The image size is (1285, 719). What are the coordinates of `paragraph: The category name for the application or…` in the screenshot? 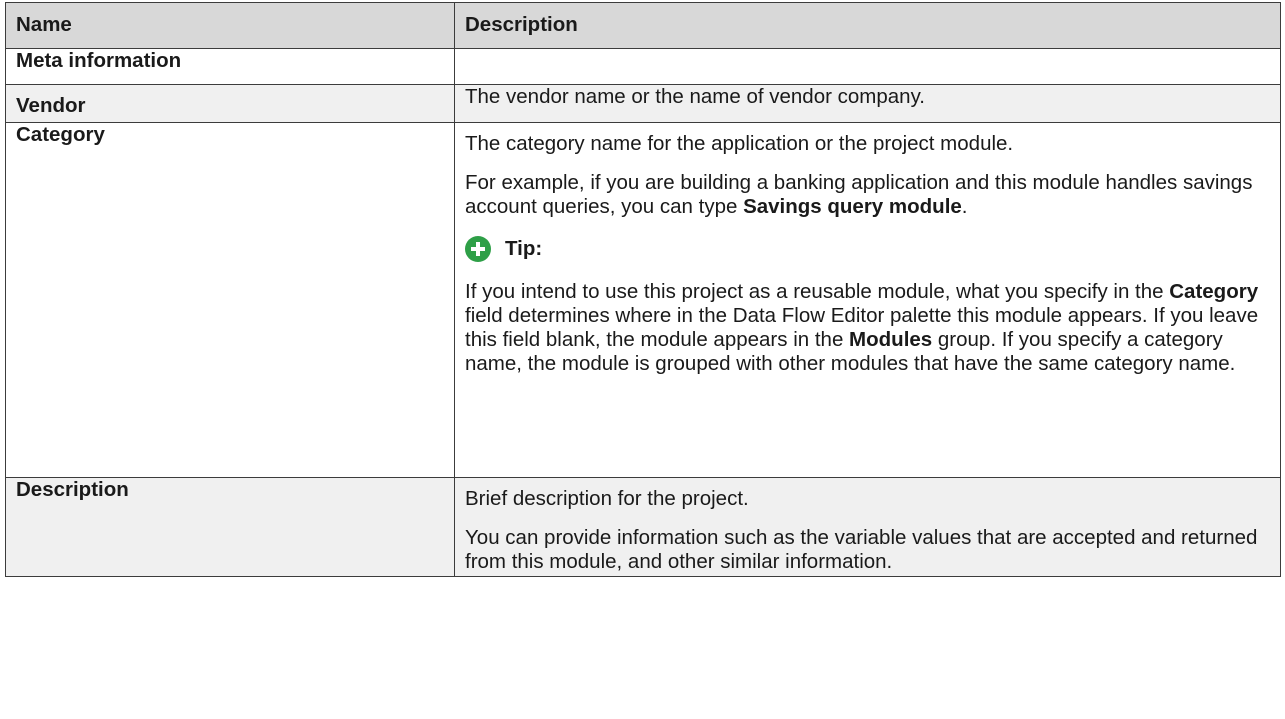 It's located at (739, 143).